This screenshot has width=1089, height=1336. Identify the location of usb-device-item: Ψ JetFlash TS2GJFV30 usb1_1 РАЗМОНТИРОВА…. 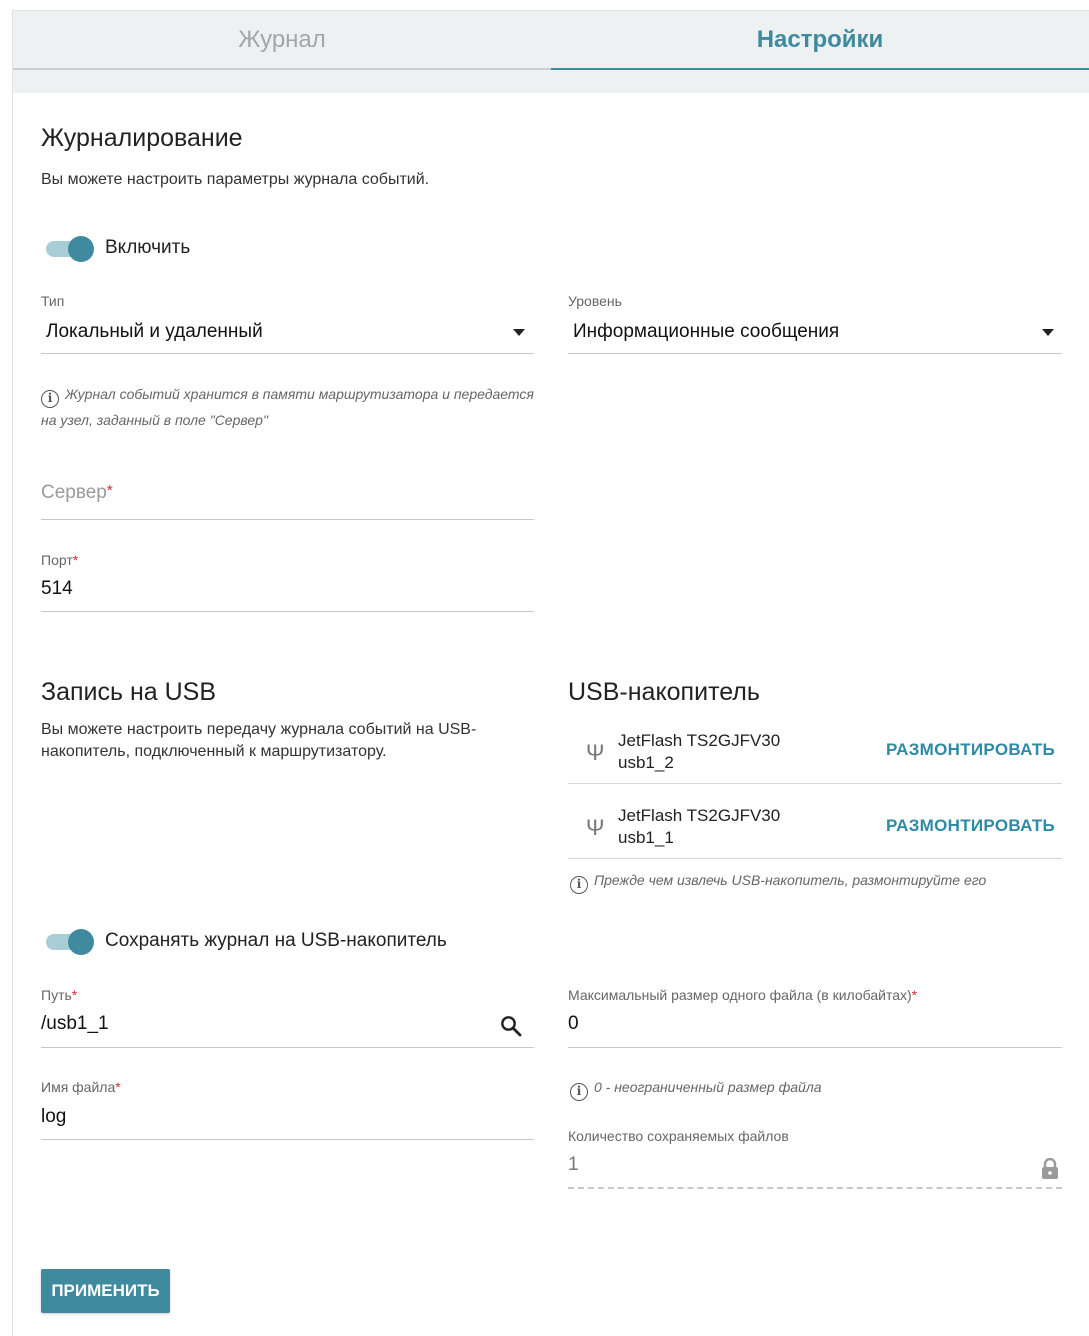
(815, 829).